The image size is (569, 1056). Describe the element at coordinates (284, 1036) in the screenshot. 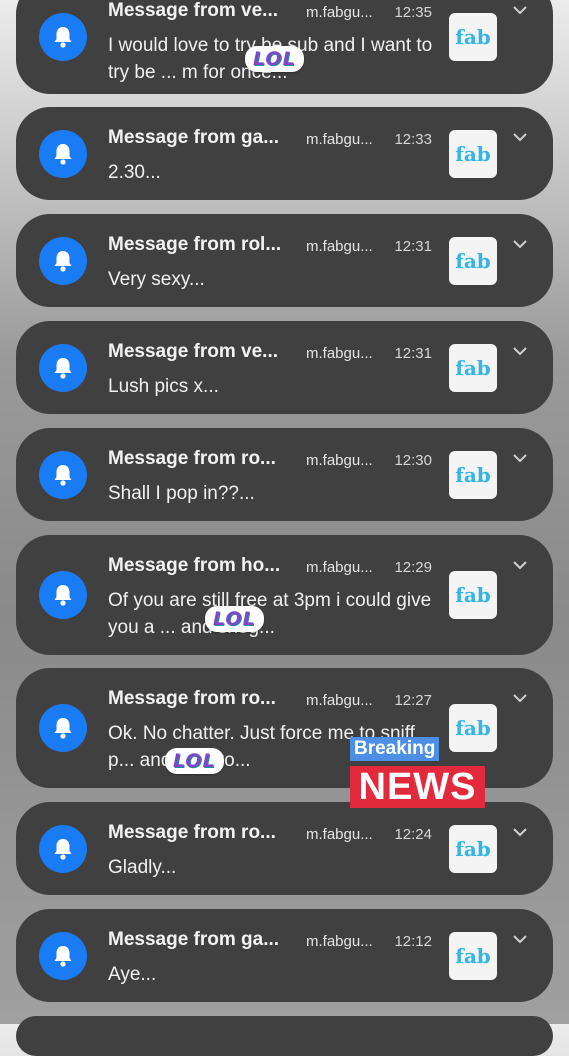

I see `notification-card-partial` at that location.